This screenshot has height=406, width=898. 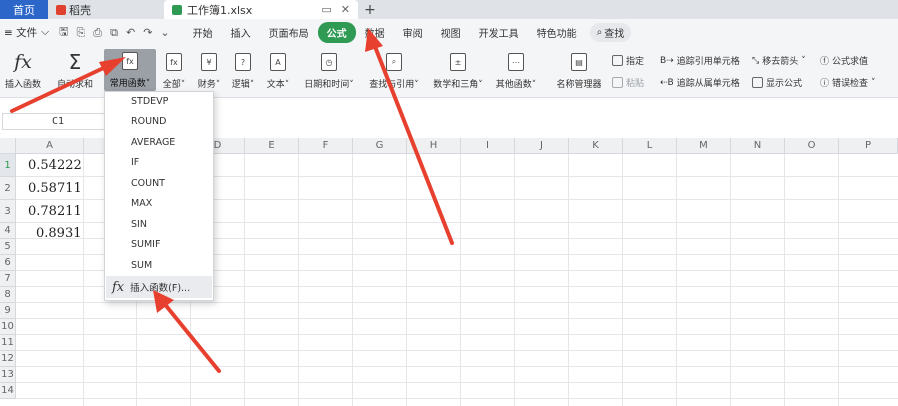 What do you see at coordinates (141, 265) in the screenshot?
I see `menu-item-sum: SUM` at bounding box center [141, 265].